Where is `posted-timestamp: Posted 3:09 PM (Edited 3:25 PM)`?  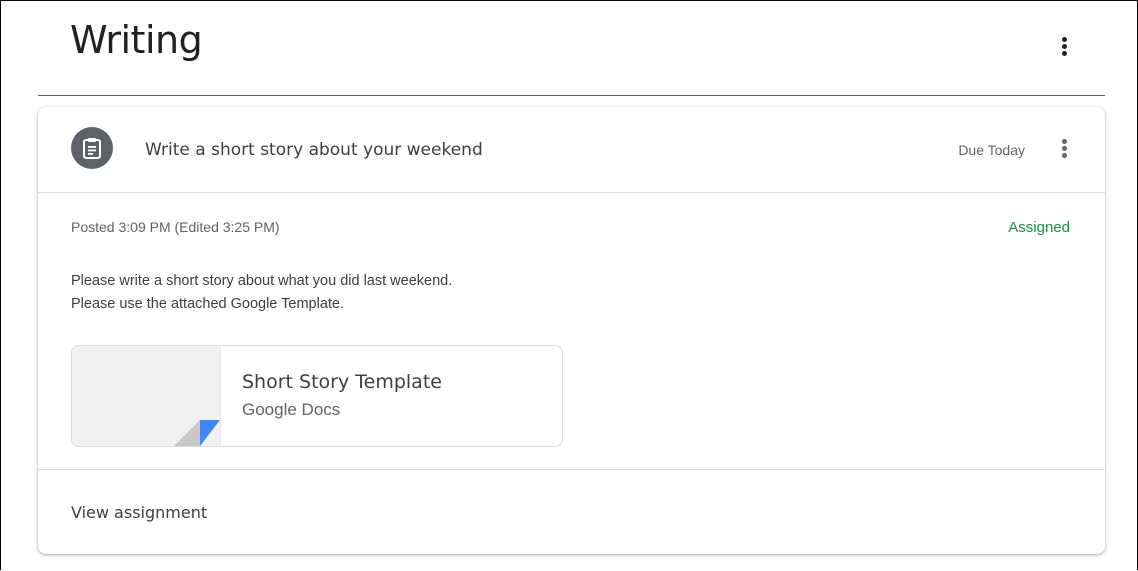 posted-timestamp: Posted 3:09 PM (Edited 3:25 PM) is located at coordinates (175, 227).